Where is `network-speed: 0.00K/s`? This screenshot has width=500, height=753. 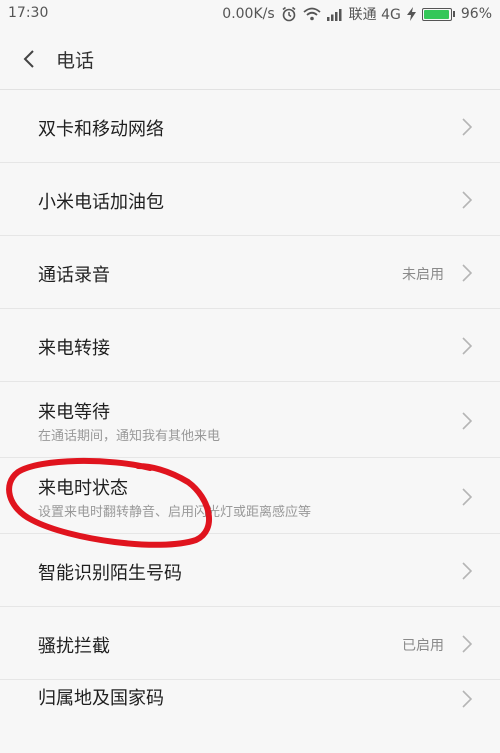
network-speed: 0.00K/s is located at coordinates (248, 14).